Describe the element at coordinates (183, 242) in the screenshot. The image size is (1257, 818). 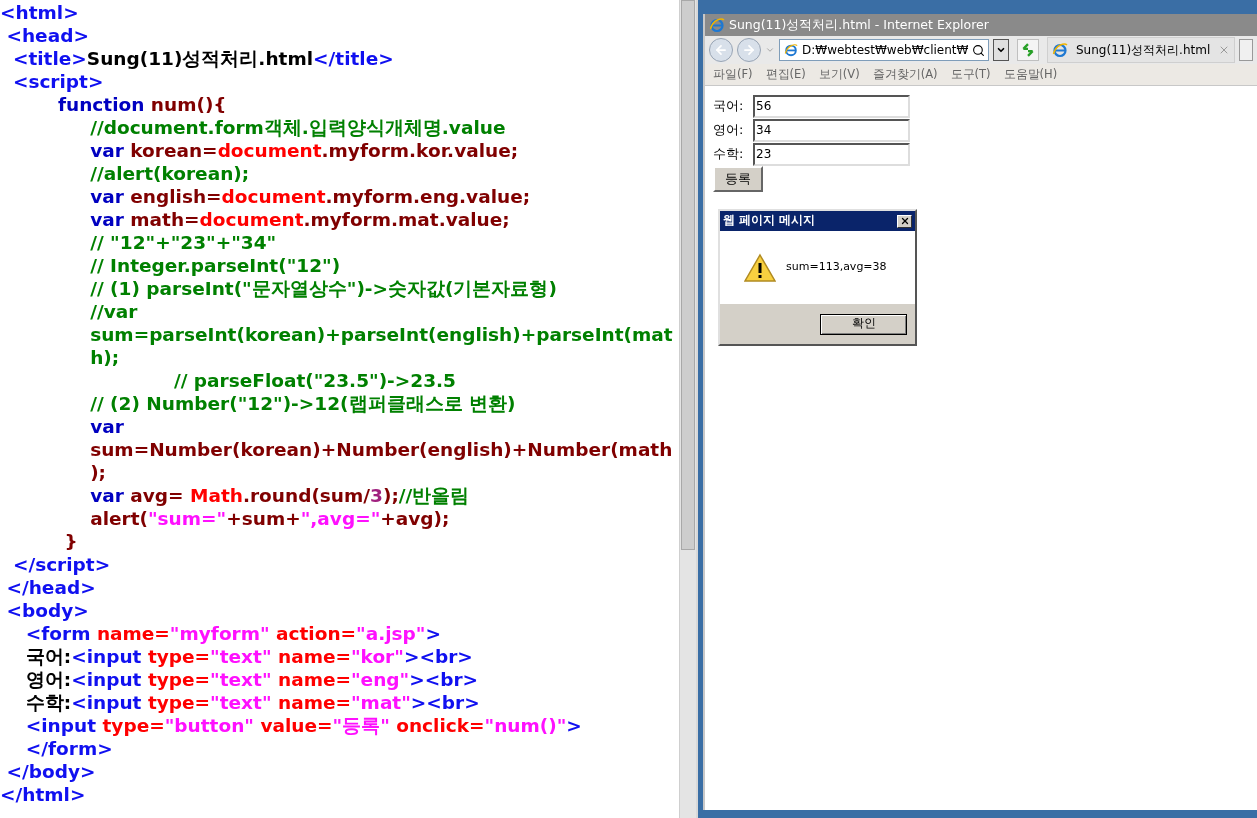
I see `code-line: // "12"+"23"+"34"` at that location.